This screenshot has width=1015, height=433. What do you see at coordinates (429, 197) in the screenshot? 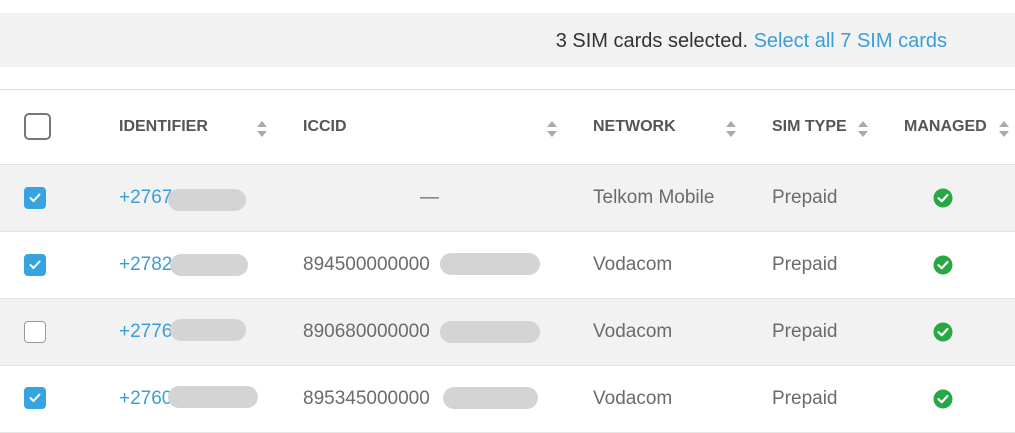
I see `iccid-cell: —` at bounding box center [429, 197].